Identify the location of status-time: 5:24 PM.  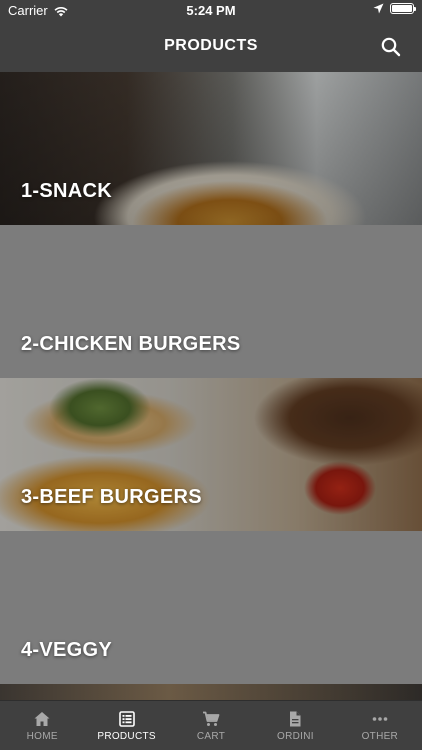
(211, 10).